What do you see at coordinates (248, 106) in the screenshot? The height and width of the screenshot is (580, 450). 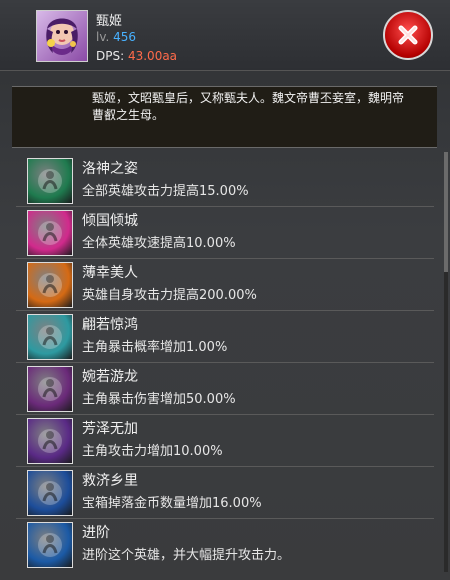 I see `hero-description-text: 甄姬，文昭甄皇后，又称甄夫人。魏文帝曹丕妾室，魏明帝曹叡之生母。` at bounding box center [248, 106].